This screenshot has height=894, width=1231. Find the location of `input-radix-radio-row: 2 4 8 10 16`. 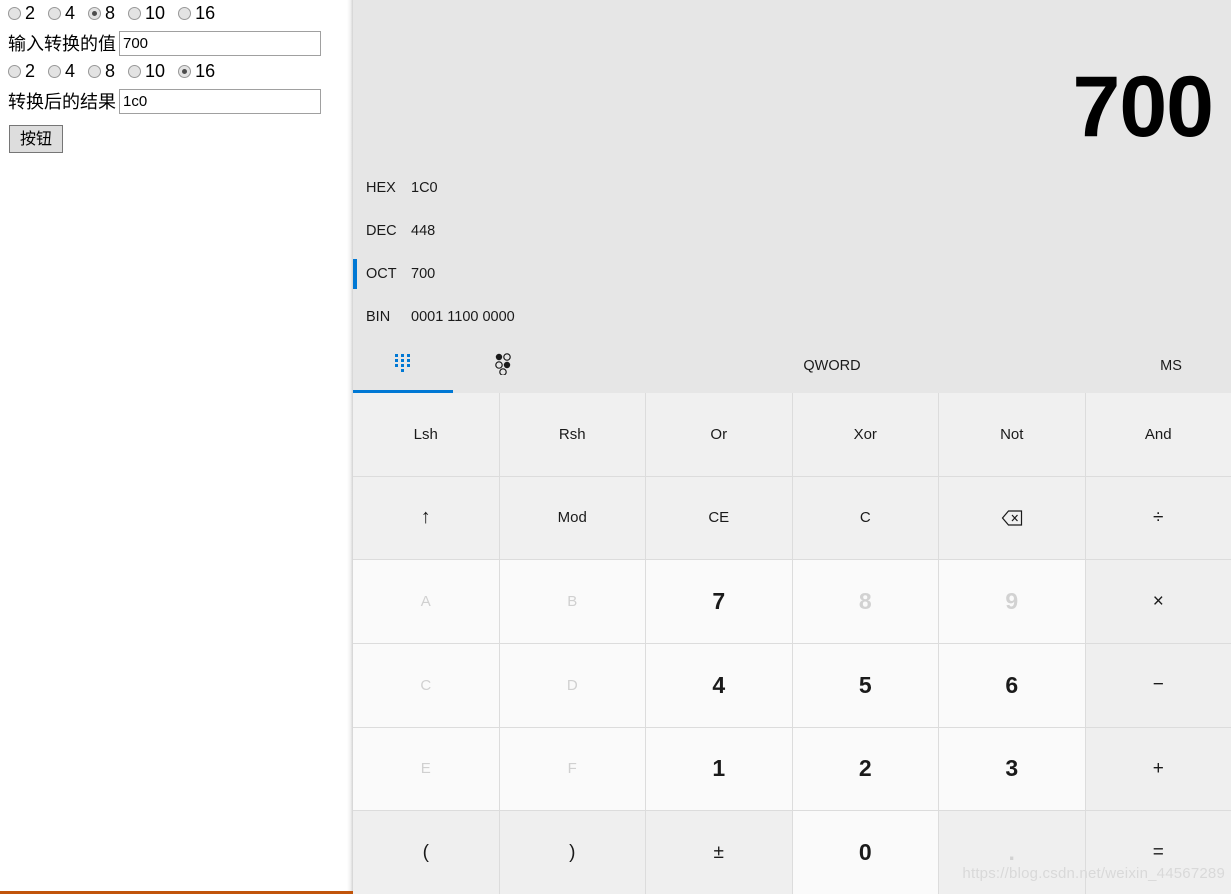

input-radix-radio-row: 2 4 8 10 16 is located at coordinates (176, 13).